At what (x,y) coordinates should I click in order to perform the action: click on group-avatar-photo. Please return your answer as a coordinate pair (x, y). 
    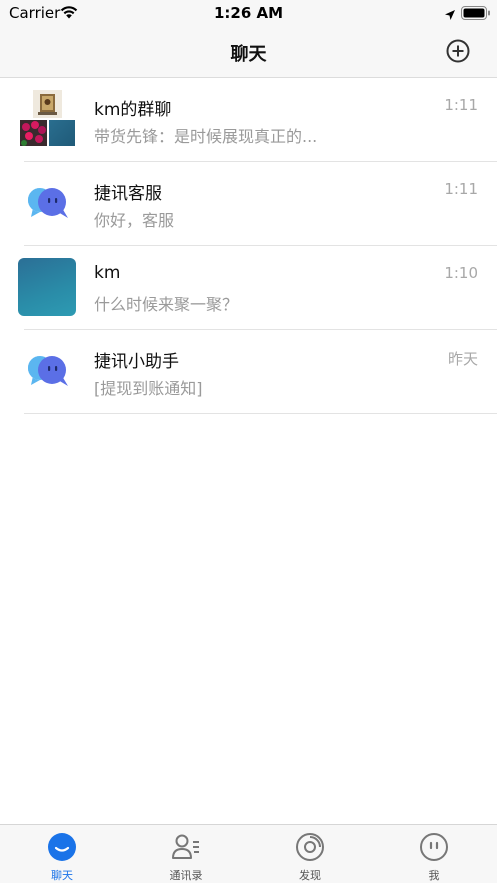
    Looking at the image, I should click on (47, 104).